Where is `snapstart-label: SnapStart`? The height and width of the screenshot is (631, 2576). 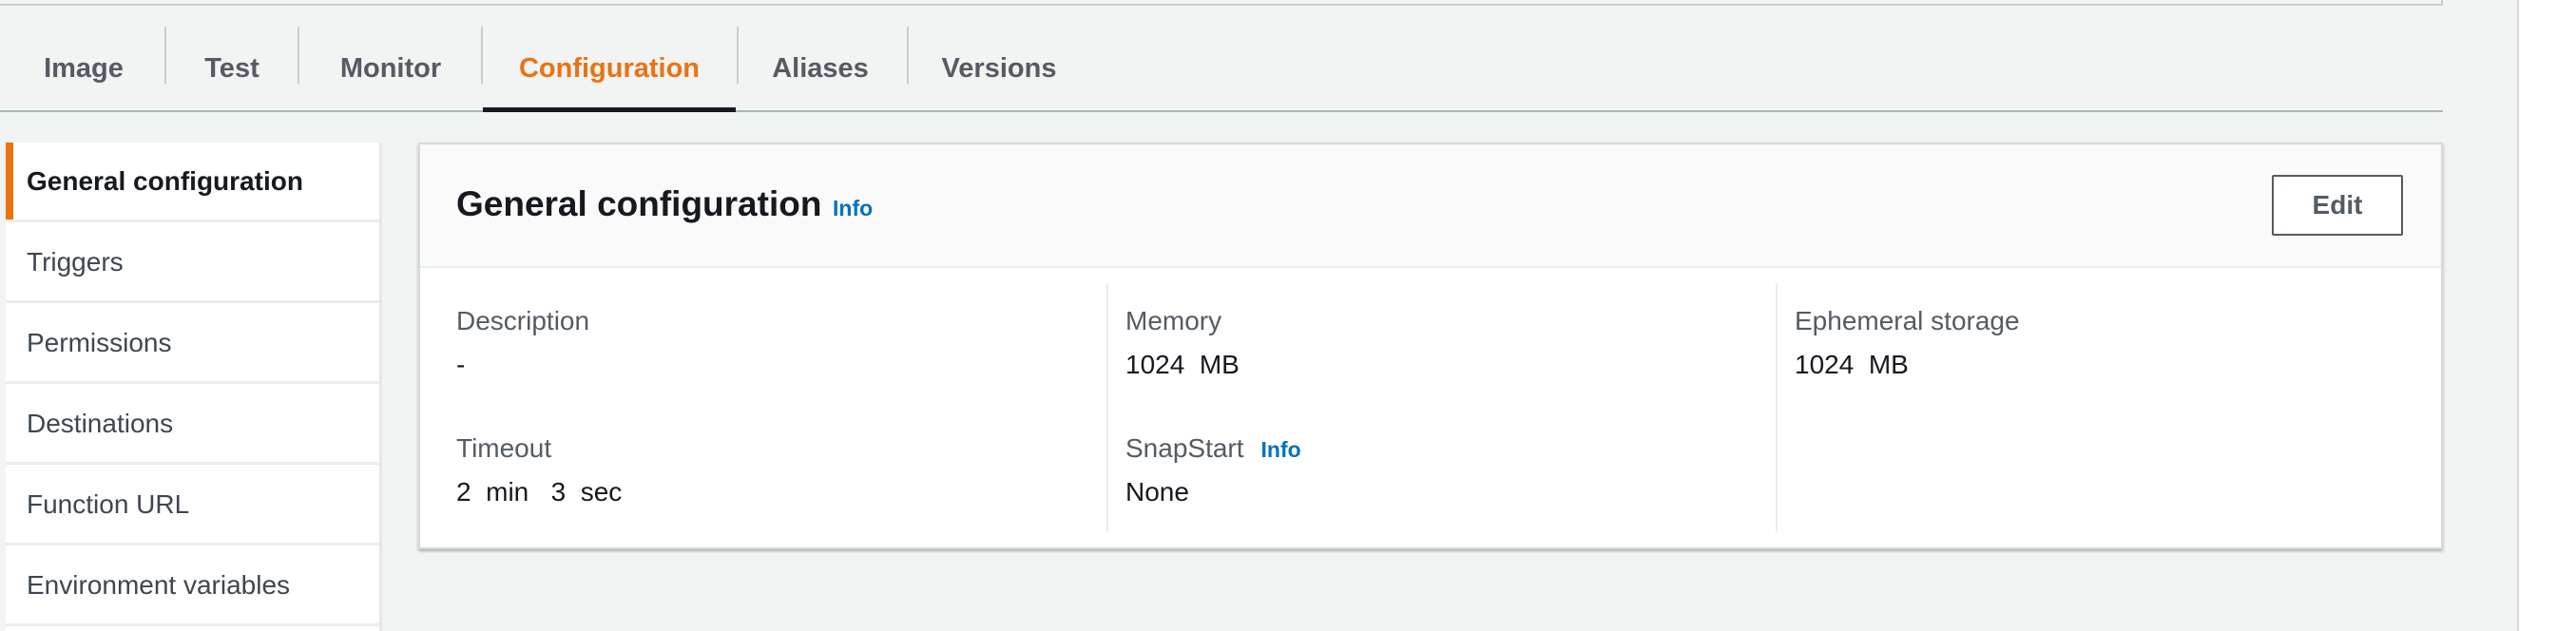
snapstart-label: SnapStart is located at coordinates (1185, 448).